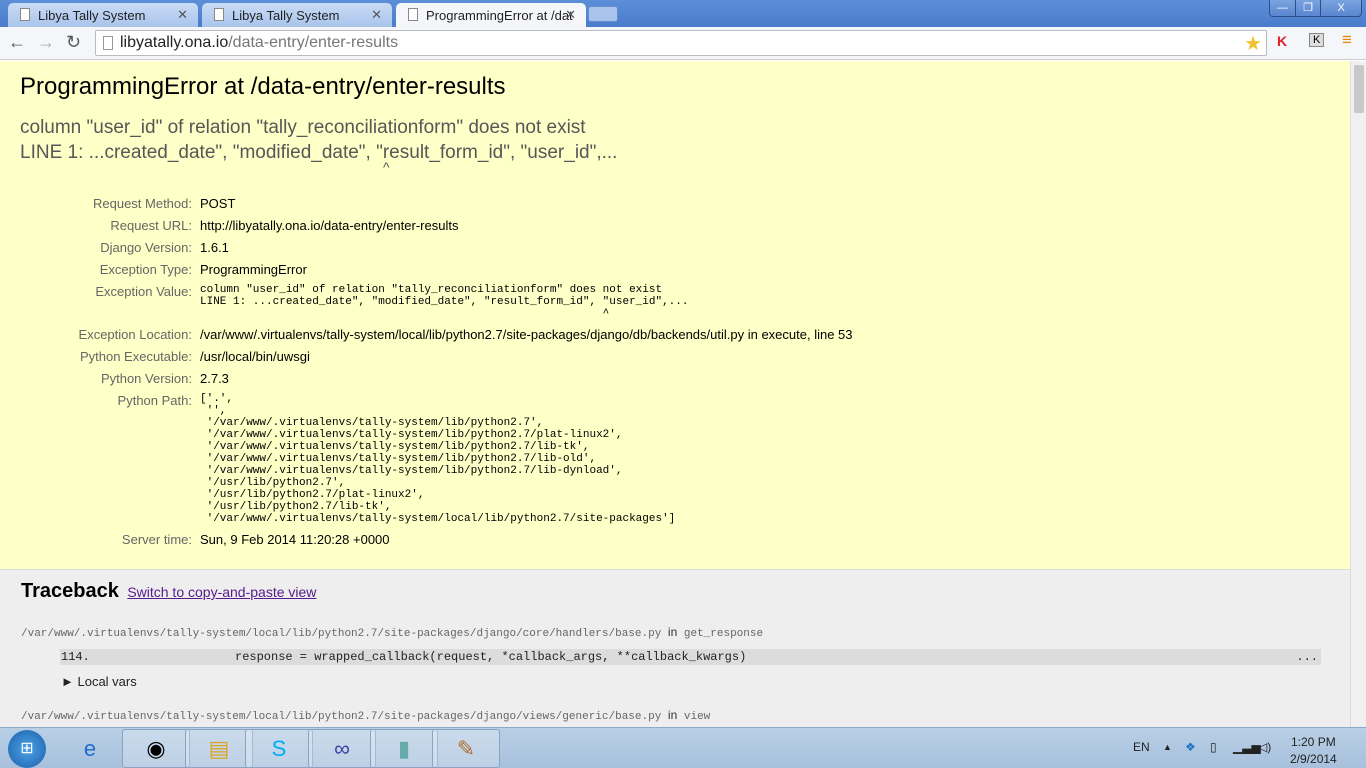 This screenshot has width=1366, height=768. I want to click on clock-time: 1:20 PM, so click(1313, 742).